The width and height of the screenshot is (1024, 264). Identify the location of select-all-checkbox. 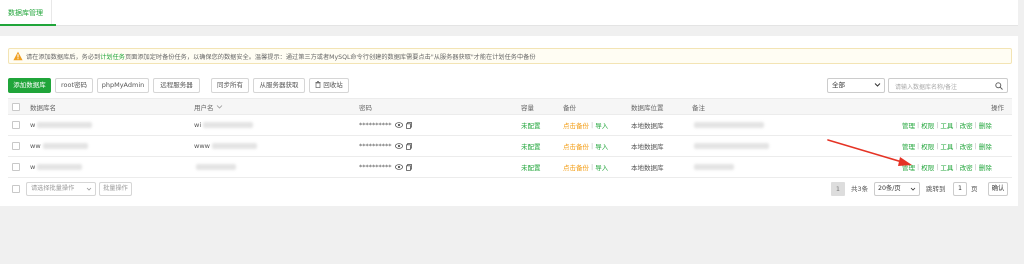
(16, 106).